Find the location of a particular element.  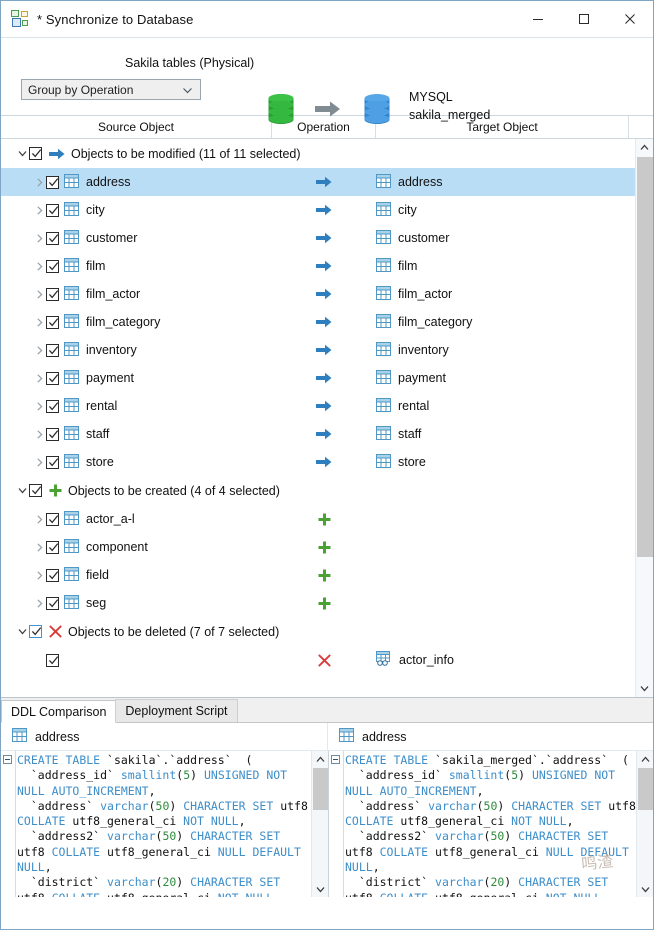

tree-object-row: rental rental is located at coordinates (318, 406).